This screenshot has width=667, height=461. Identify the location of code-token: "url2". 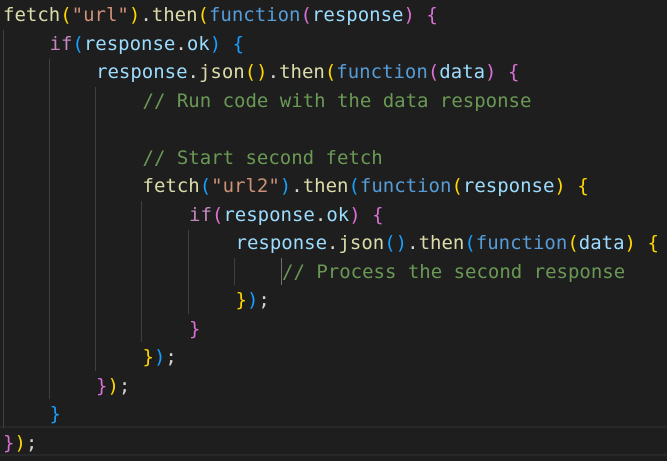
(245, 186).